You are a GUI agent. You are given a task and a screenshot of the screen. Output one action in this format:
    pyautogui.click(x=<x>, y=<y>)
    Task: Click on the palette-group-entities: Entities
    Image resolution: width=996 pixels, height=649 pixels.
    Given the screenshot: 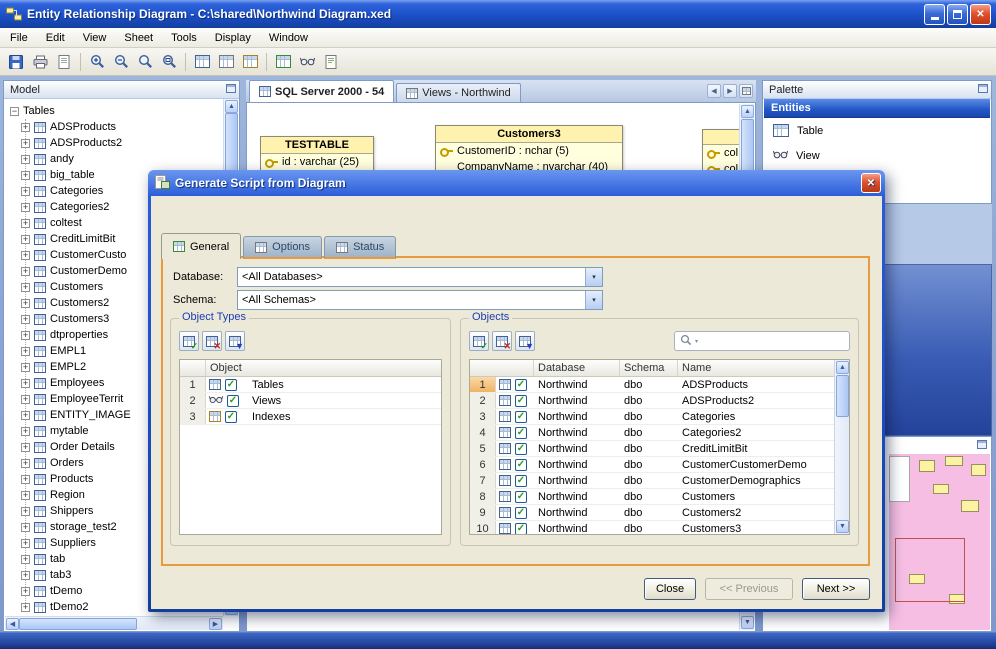 What is the action you would take?
    pyautogui.click(x=877, y=108)
    